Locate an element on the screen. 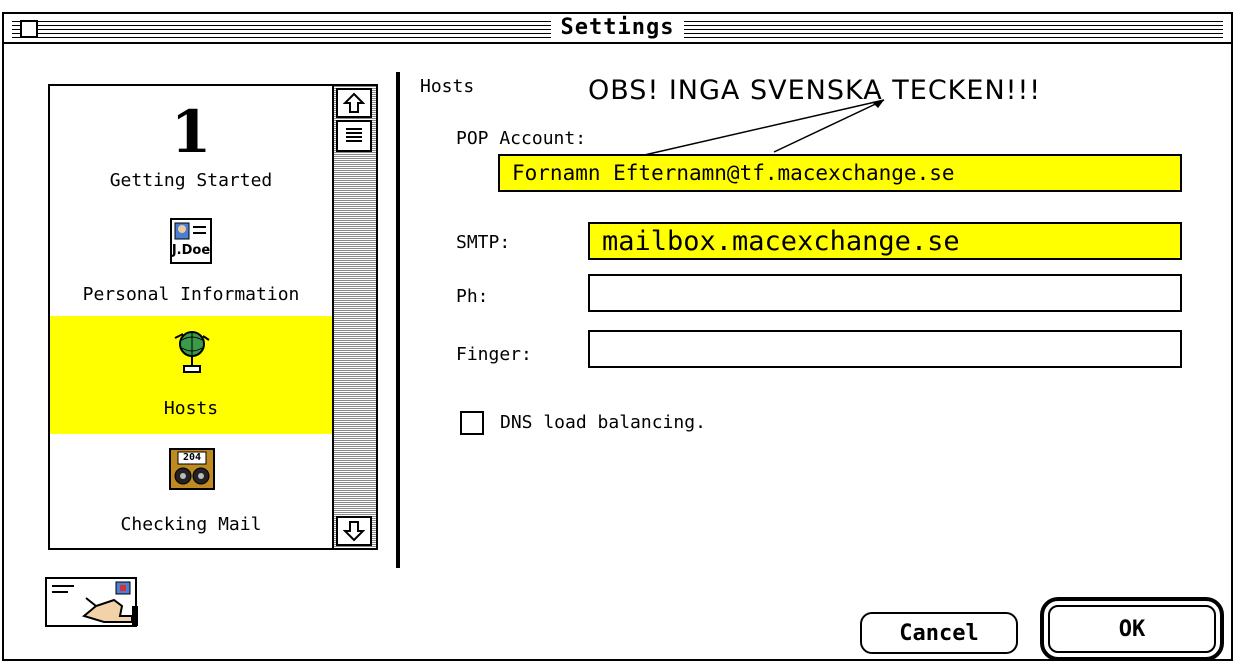  compose-mail-icon is located at coordinates (92, 603).